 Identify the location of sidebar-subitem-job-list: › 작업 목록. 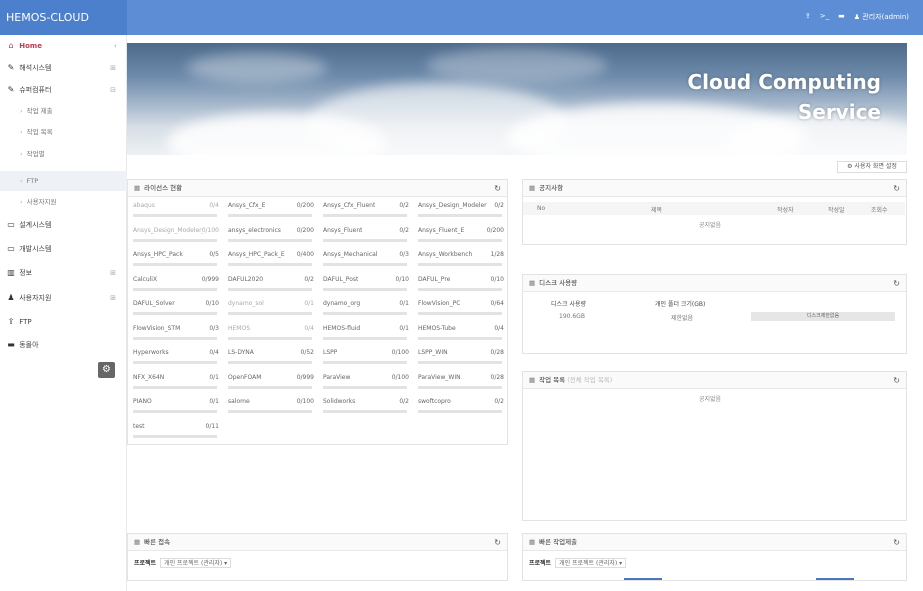
(63, 132).